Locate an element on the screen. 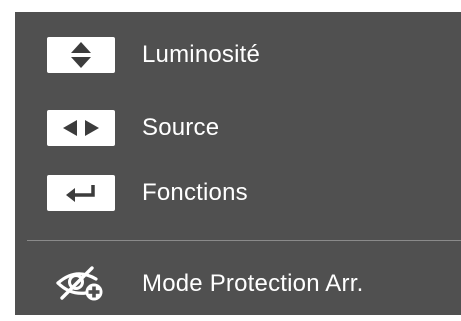  up-down-arrows-icon is located at coordinates (81, 55).